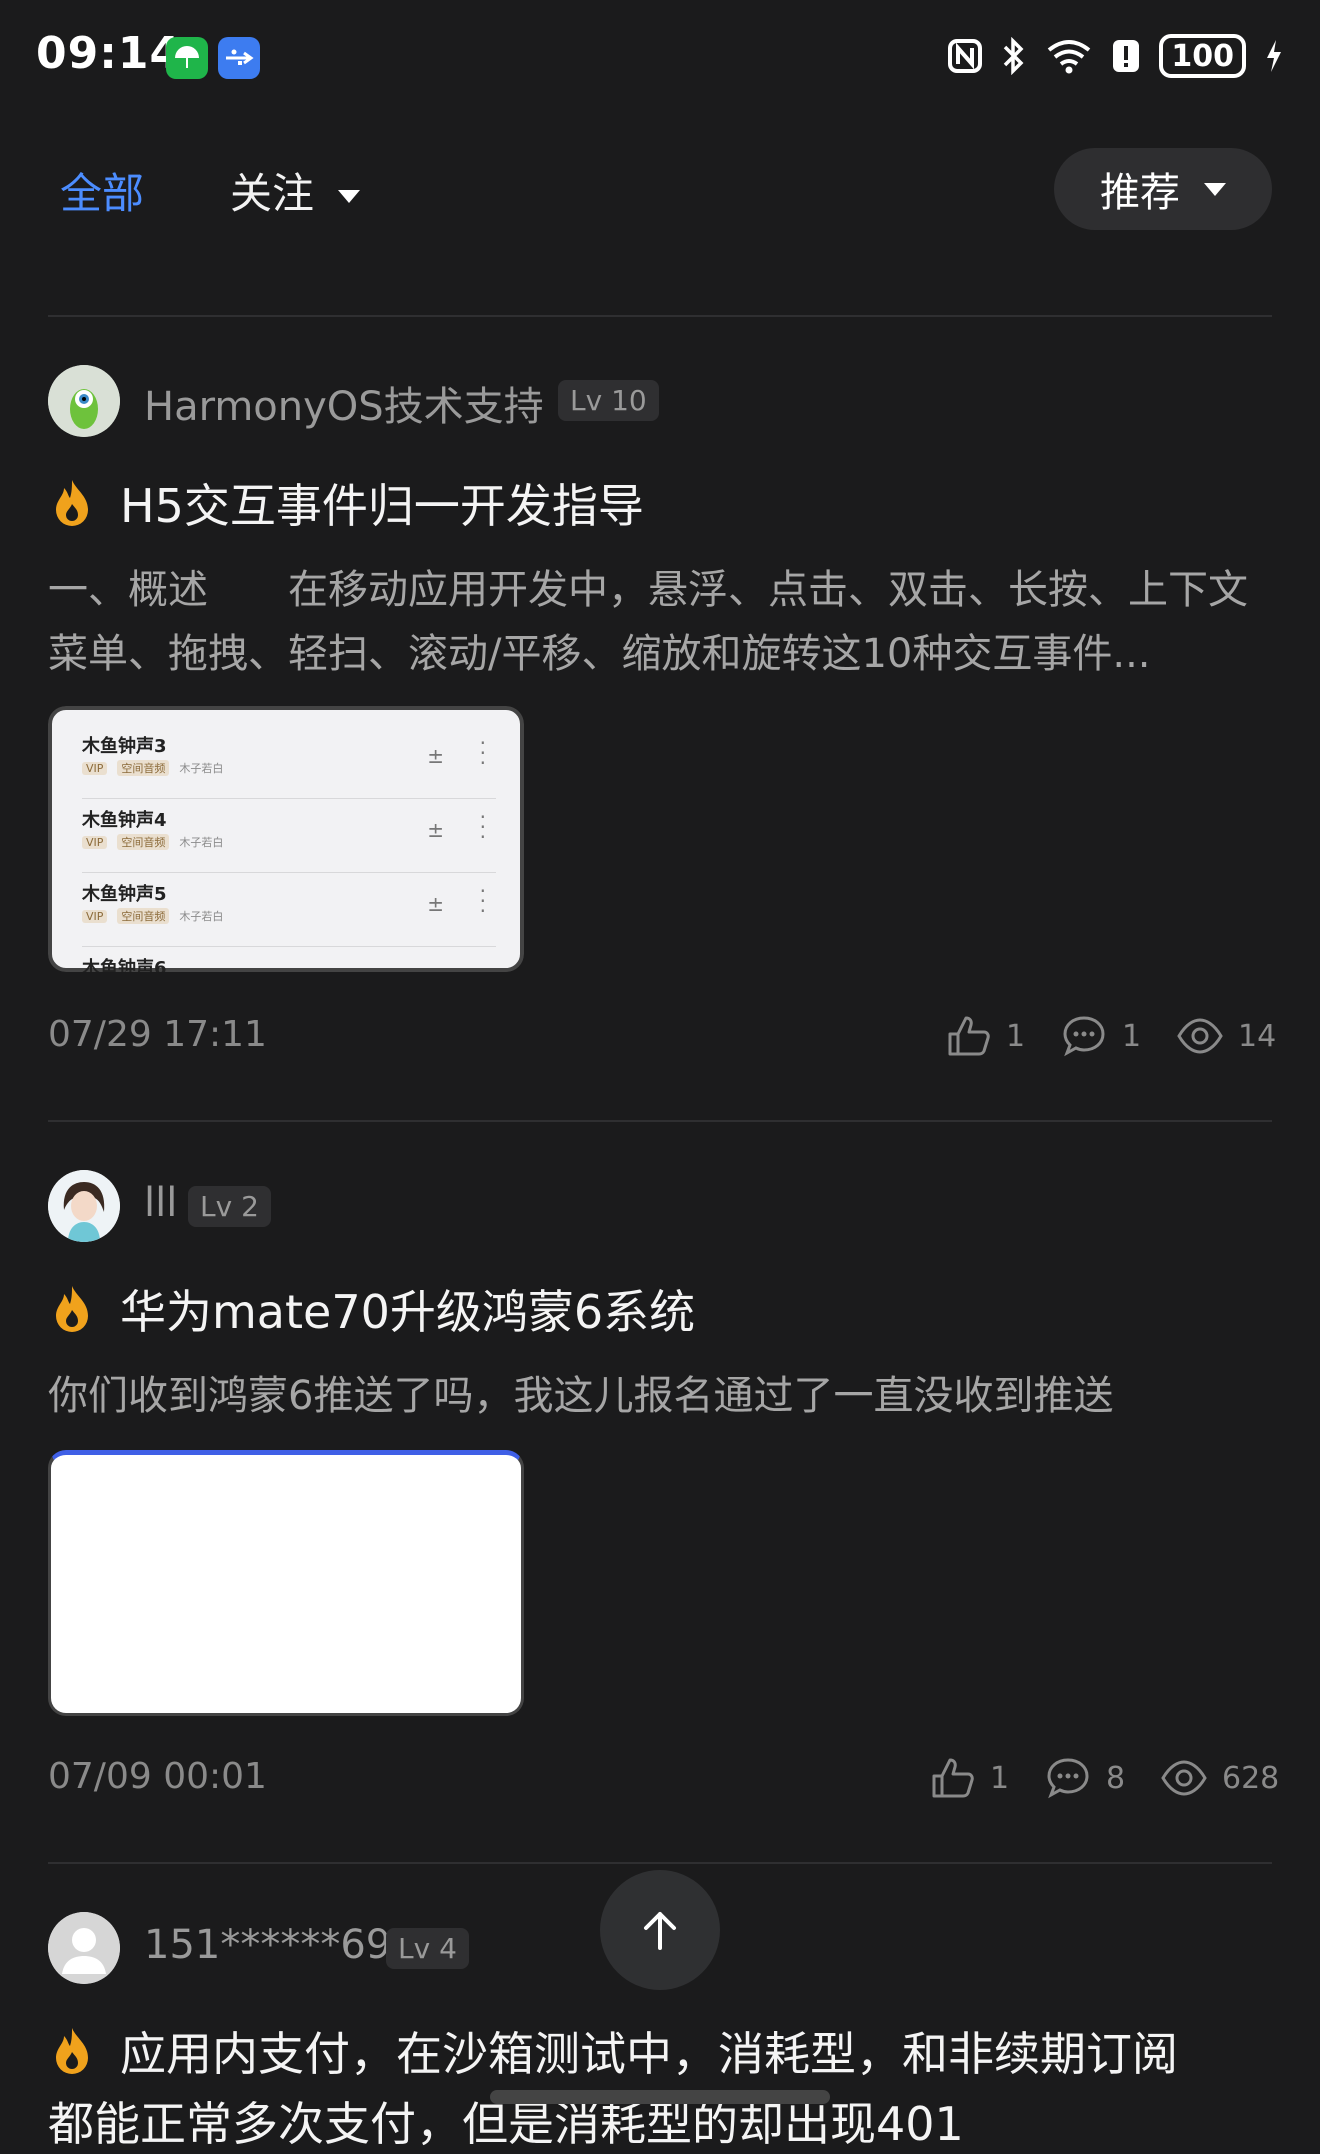 The image size is (1320, 2154). I want to click on author-name: HarmonyOS技术支持, so click(344, 403).